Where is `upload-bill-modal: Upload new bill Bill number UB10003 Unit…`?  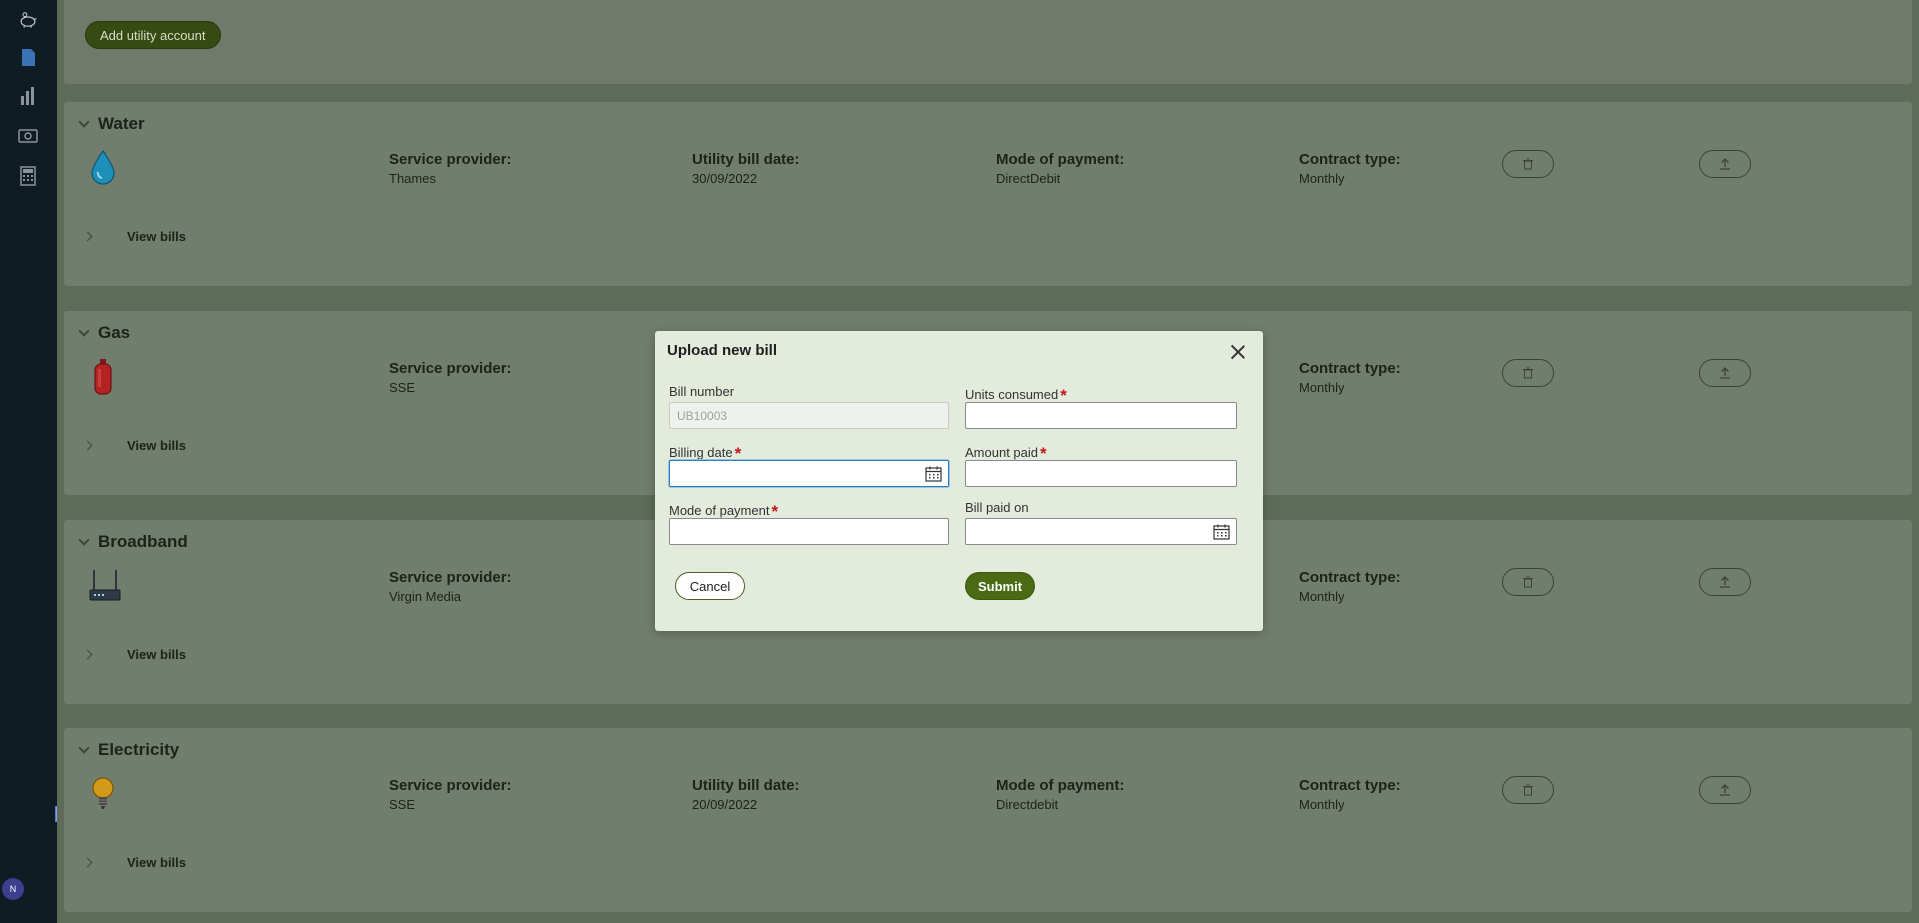 upload-bill-modal: Upload new bill Bill number UB10003 Unit… is located at coordinates (959, 481).